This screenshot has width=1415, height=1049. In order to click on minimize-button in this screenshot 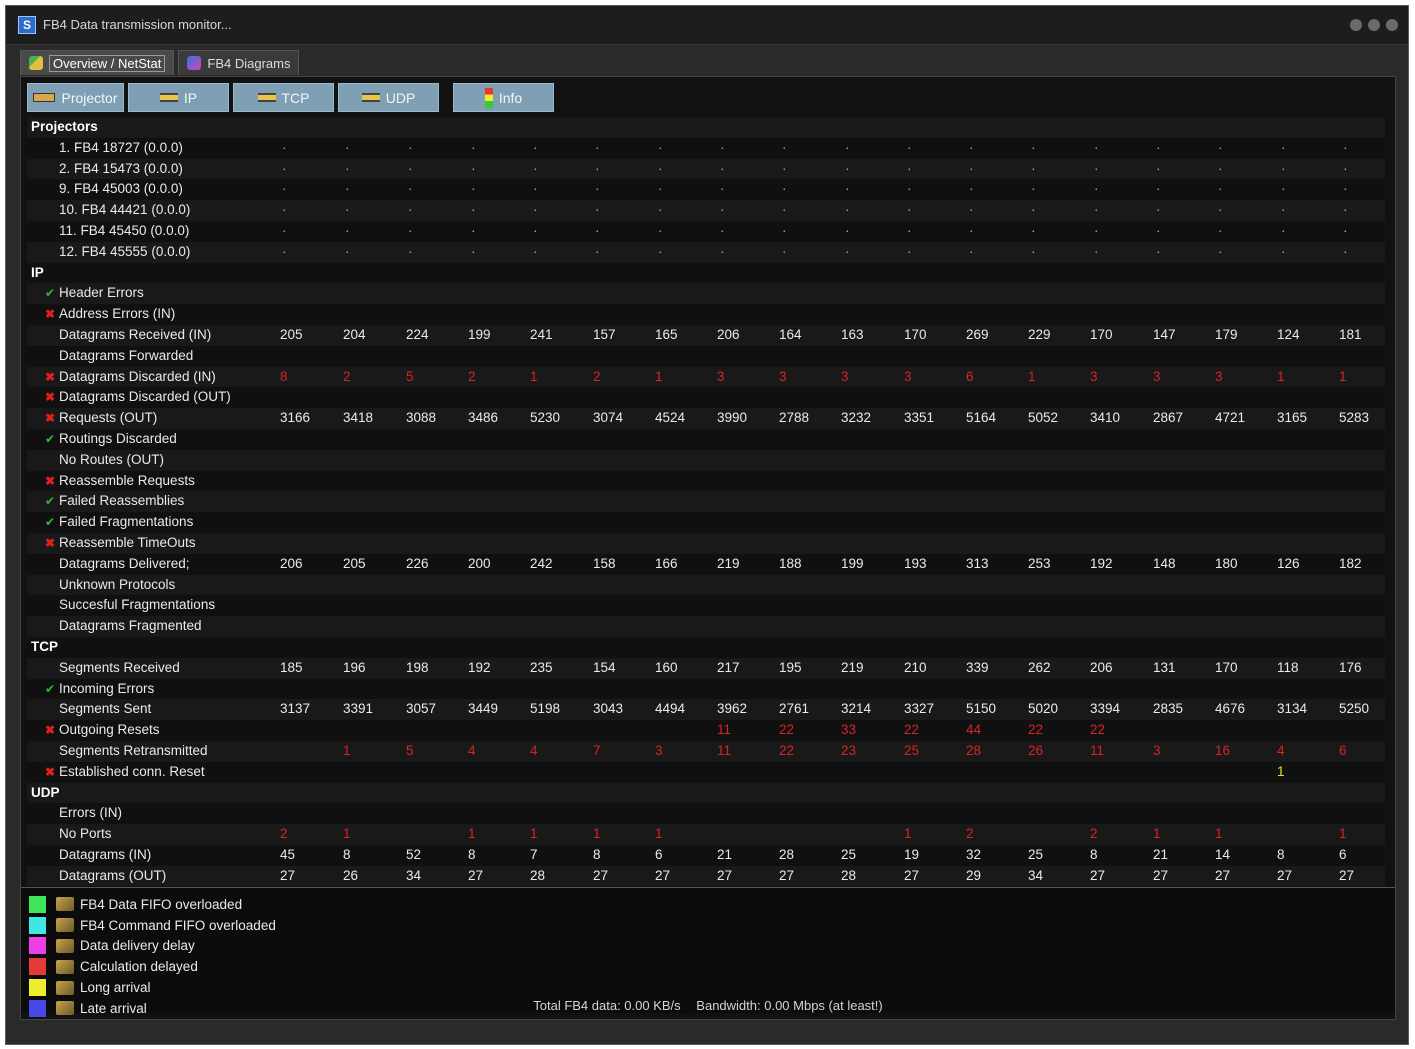, I will do `click(1356, 25)`.